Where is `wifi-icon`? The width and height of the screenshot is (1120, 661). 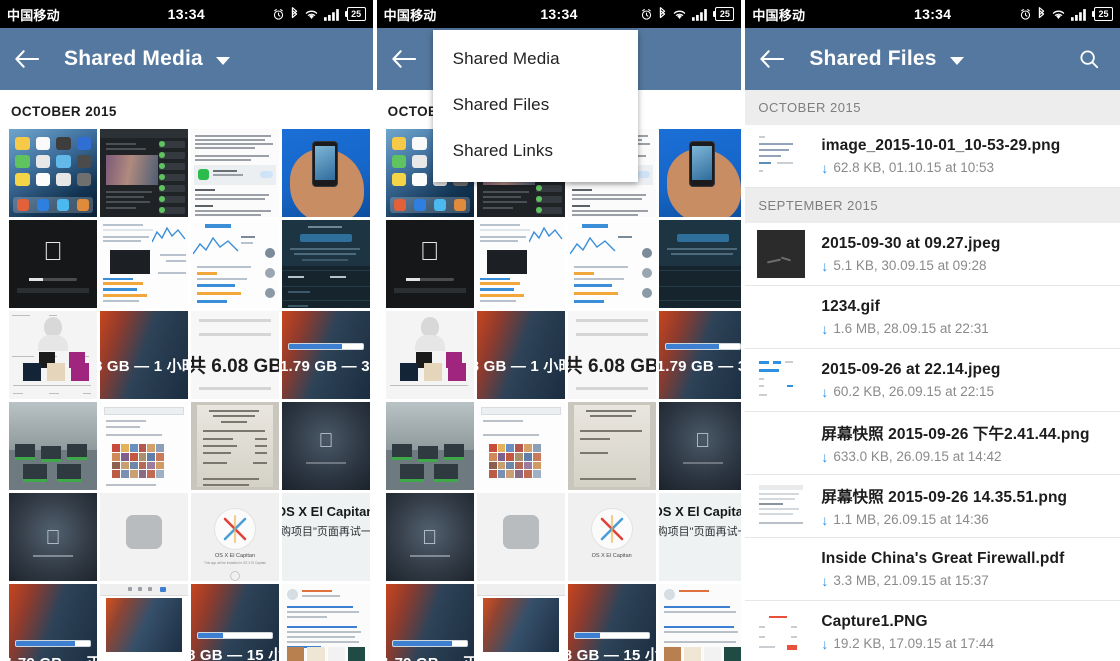 wifi-icon is located at coordinates (1058, 14).